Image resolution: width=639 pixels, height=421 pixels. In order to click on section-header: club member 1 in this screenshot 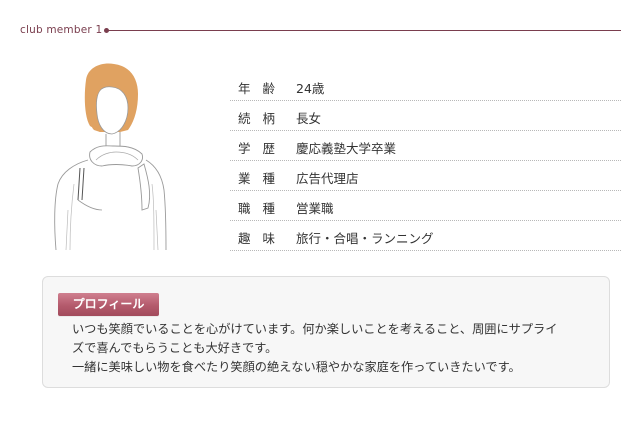, I will do `click(319, 31)`.